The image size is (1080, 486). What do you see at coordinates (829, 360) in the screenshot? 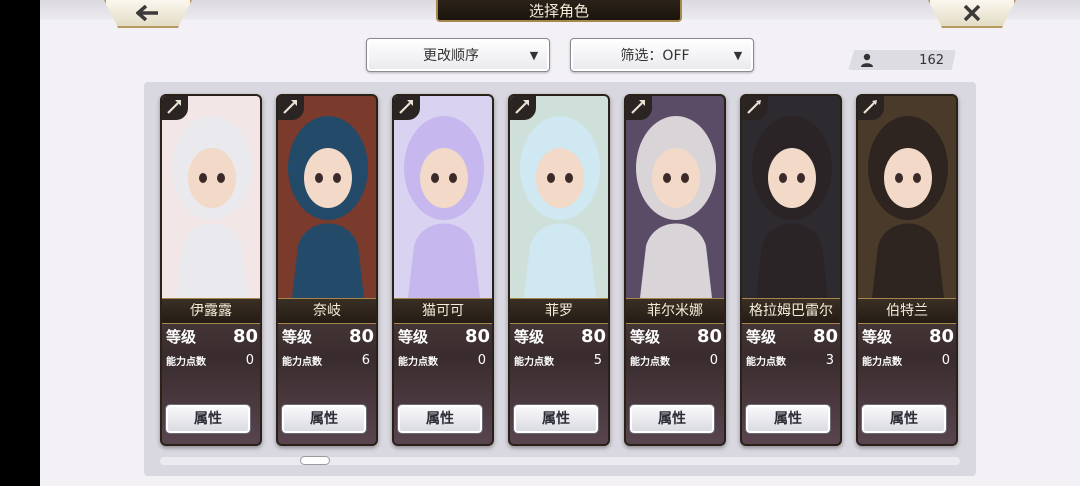
I see `ability-points-value: 3` at bounding box center [829, 360].